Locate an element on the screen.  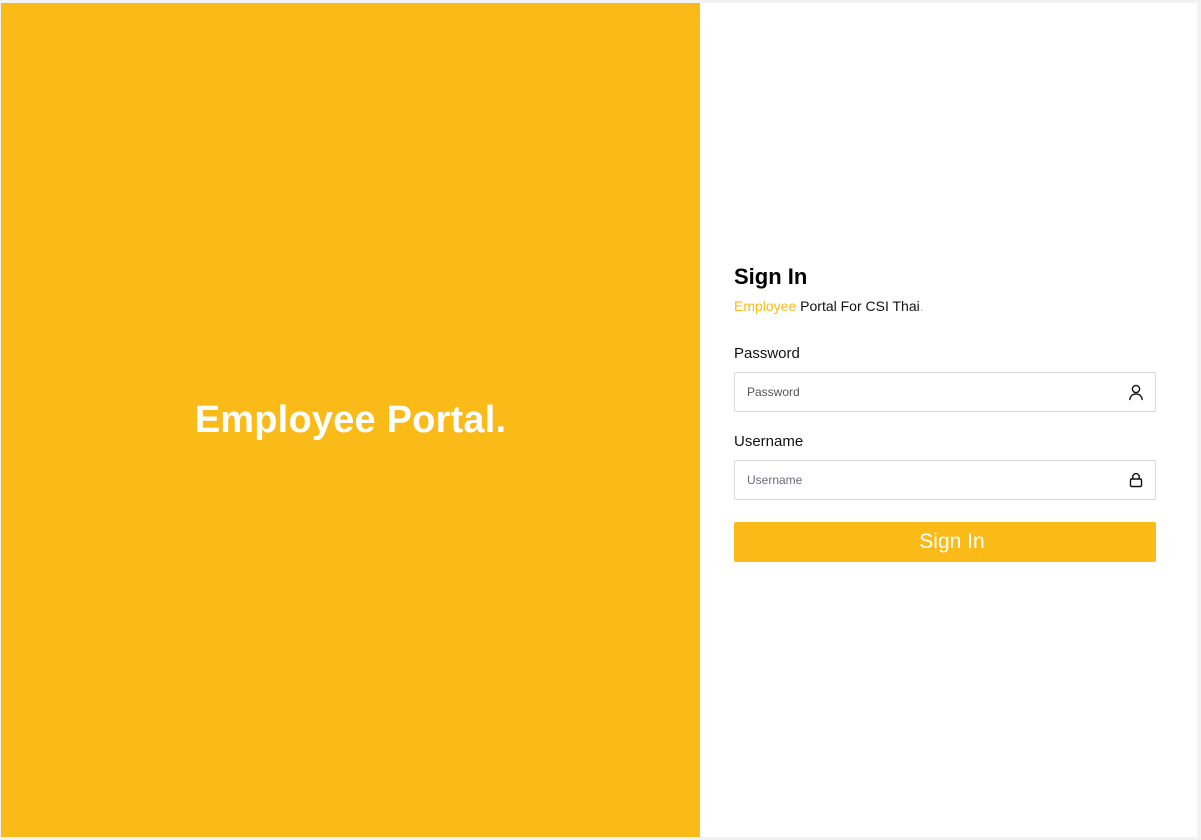
password-input is located at coordinates (945, 392).